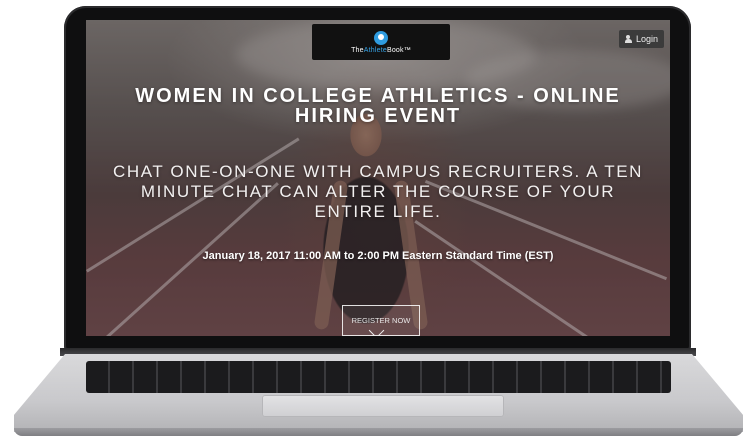  I want to click on site-logo: TheAthleteBook™, so click(381, 42).